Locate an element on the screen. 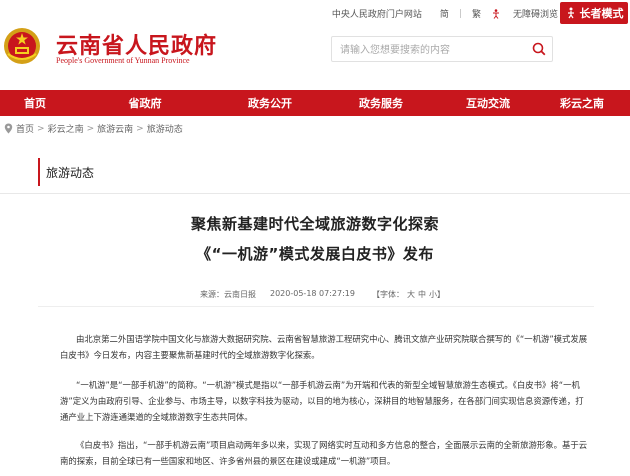 The height and width of the screenshot is (476, 630). font-large-button: 大 is located at coordinates (411, 294).